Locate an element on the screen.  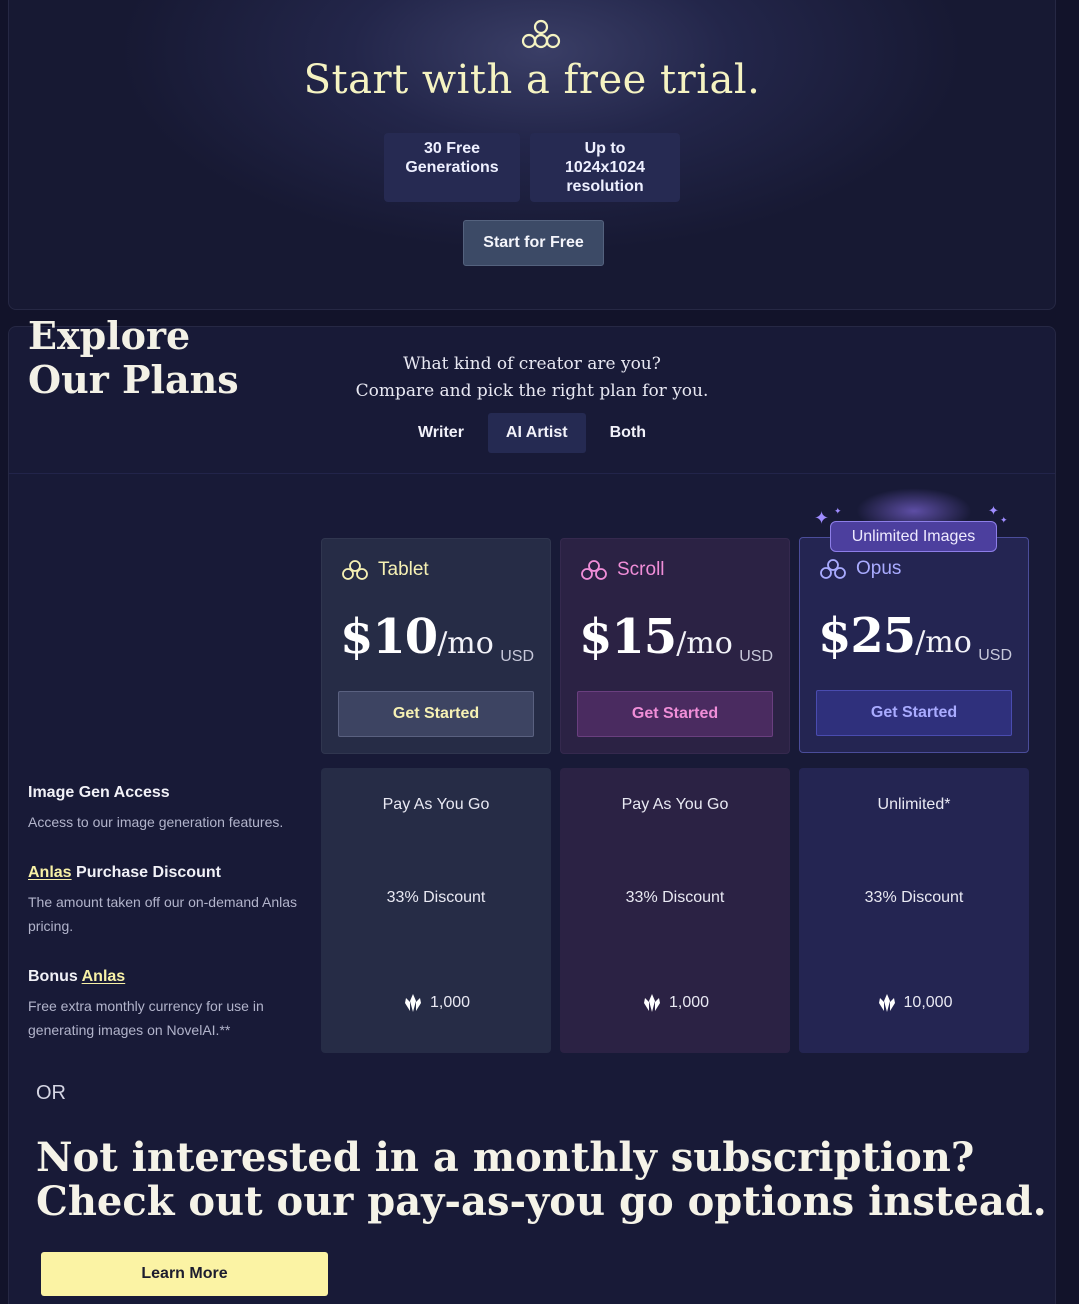
feature-name: Image Gen Access is located at coordinates (99, 792).